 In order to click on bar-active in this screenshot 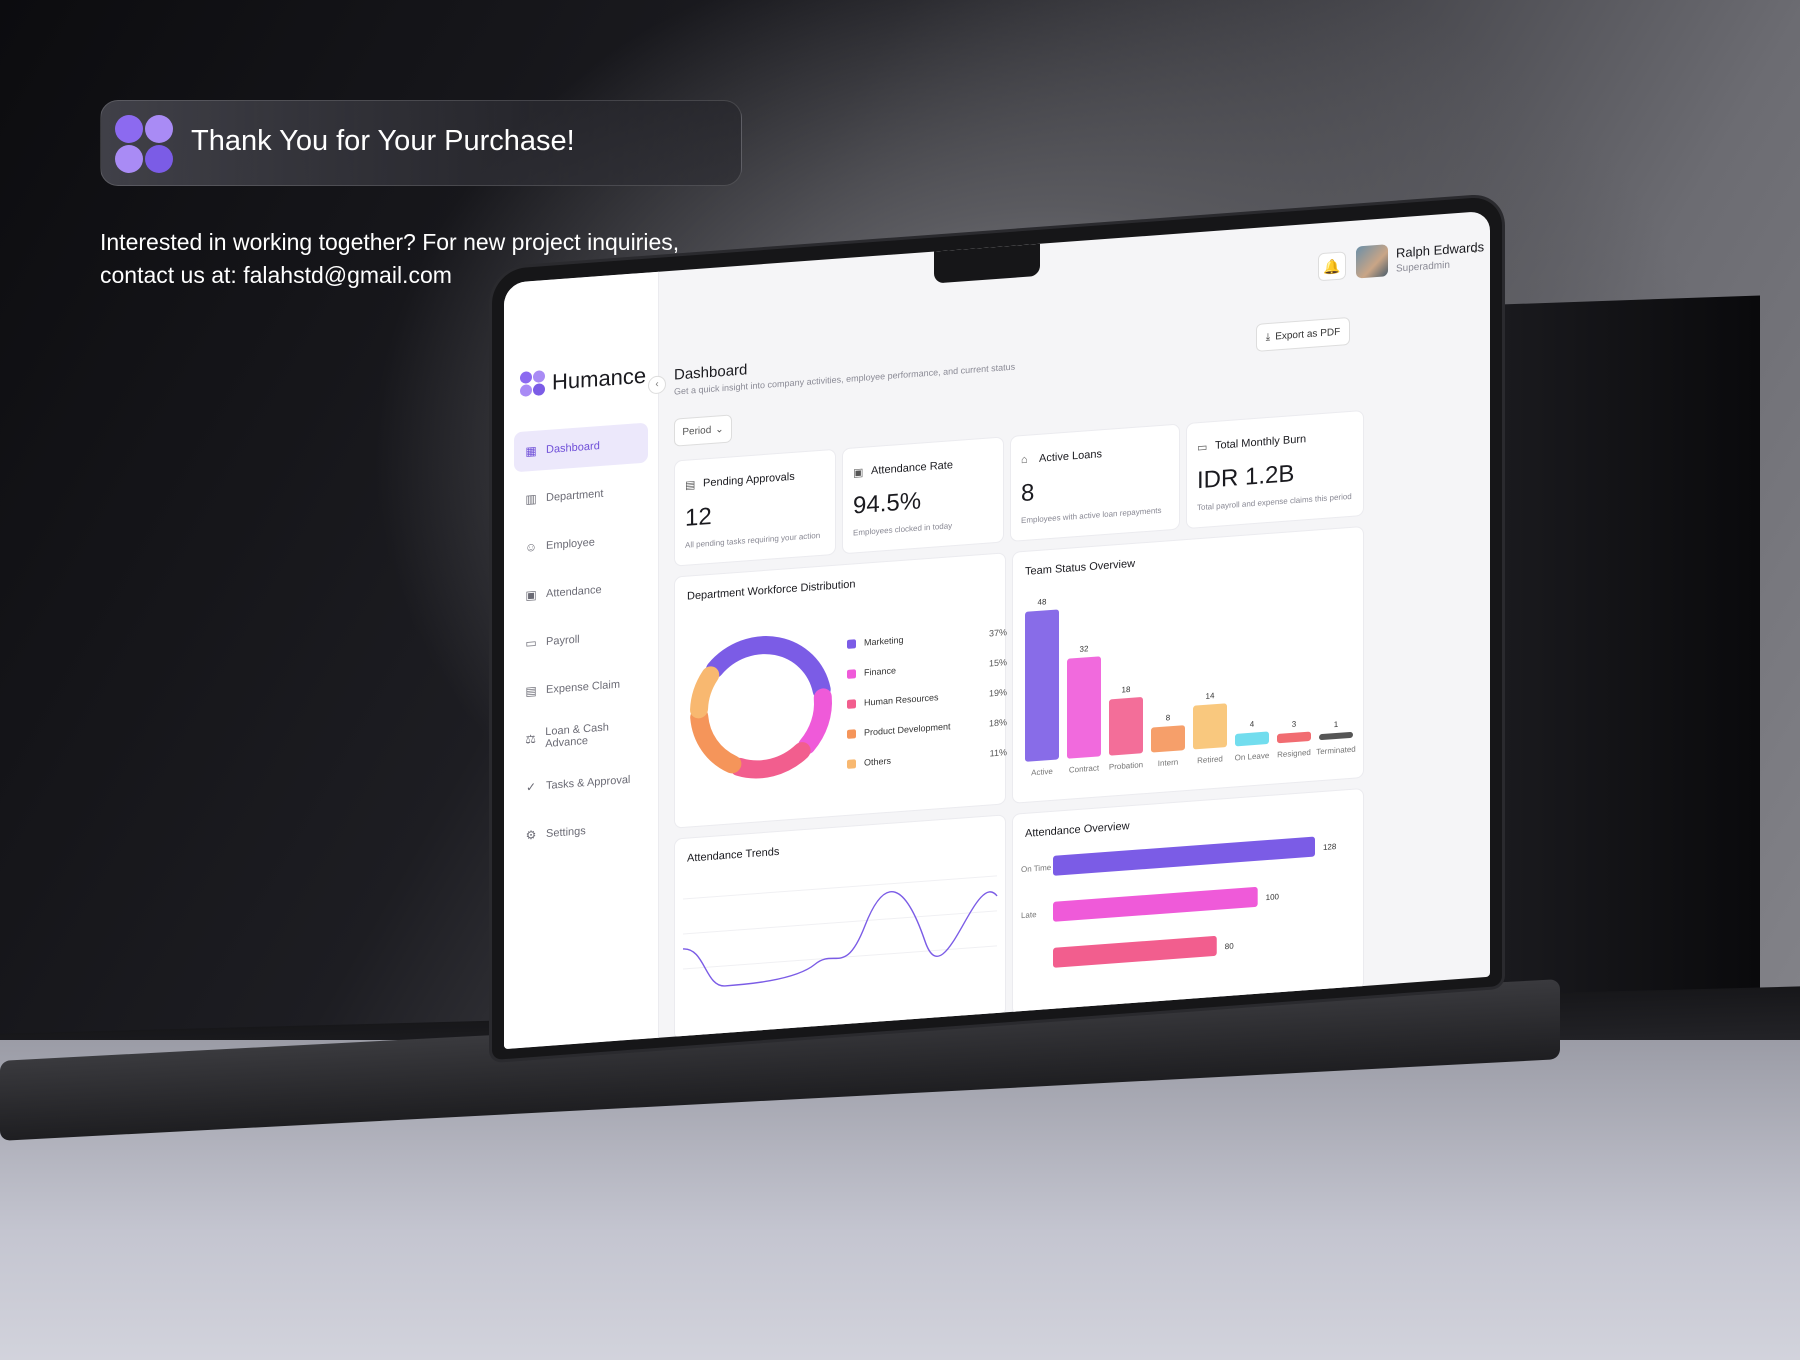, I will do `click(1042, 685)`.